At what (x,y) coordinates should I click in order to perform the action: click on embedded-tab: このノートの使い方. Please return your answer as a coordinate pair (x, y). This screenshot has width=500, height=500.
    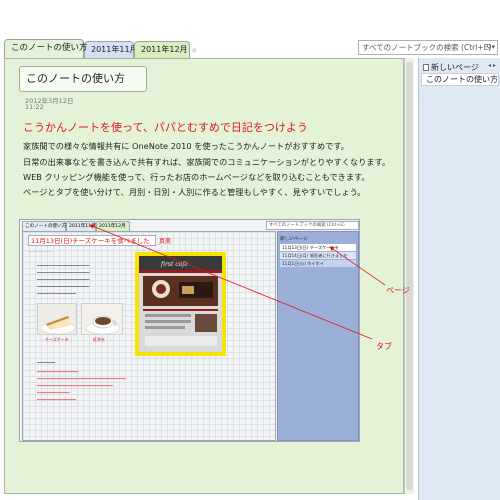
    Looking at the image, I should click on (44, 226).